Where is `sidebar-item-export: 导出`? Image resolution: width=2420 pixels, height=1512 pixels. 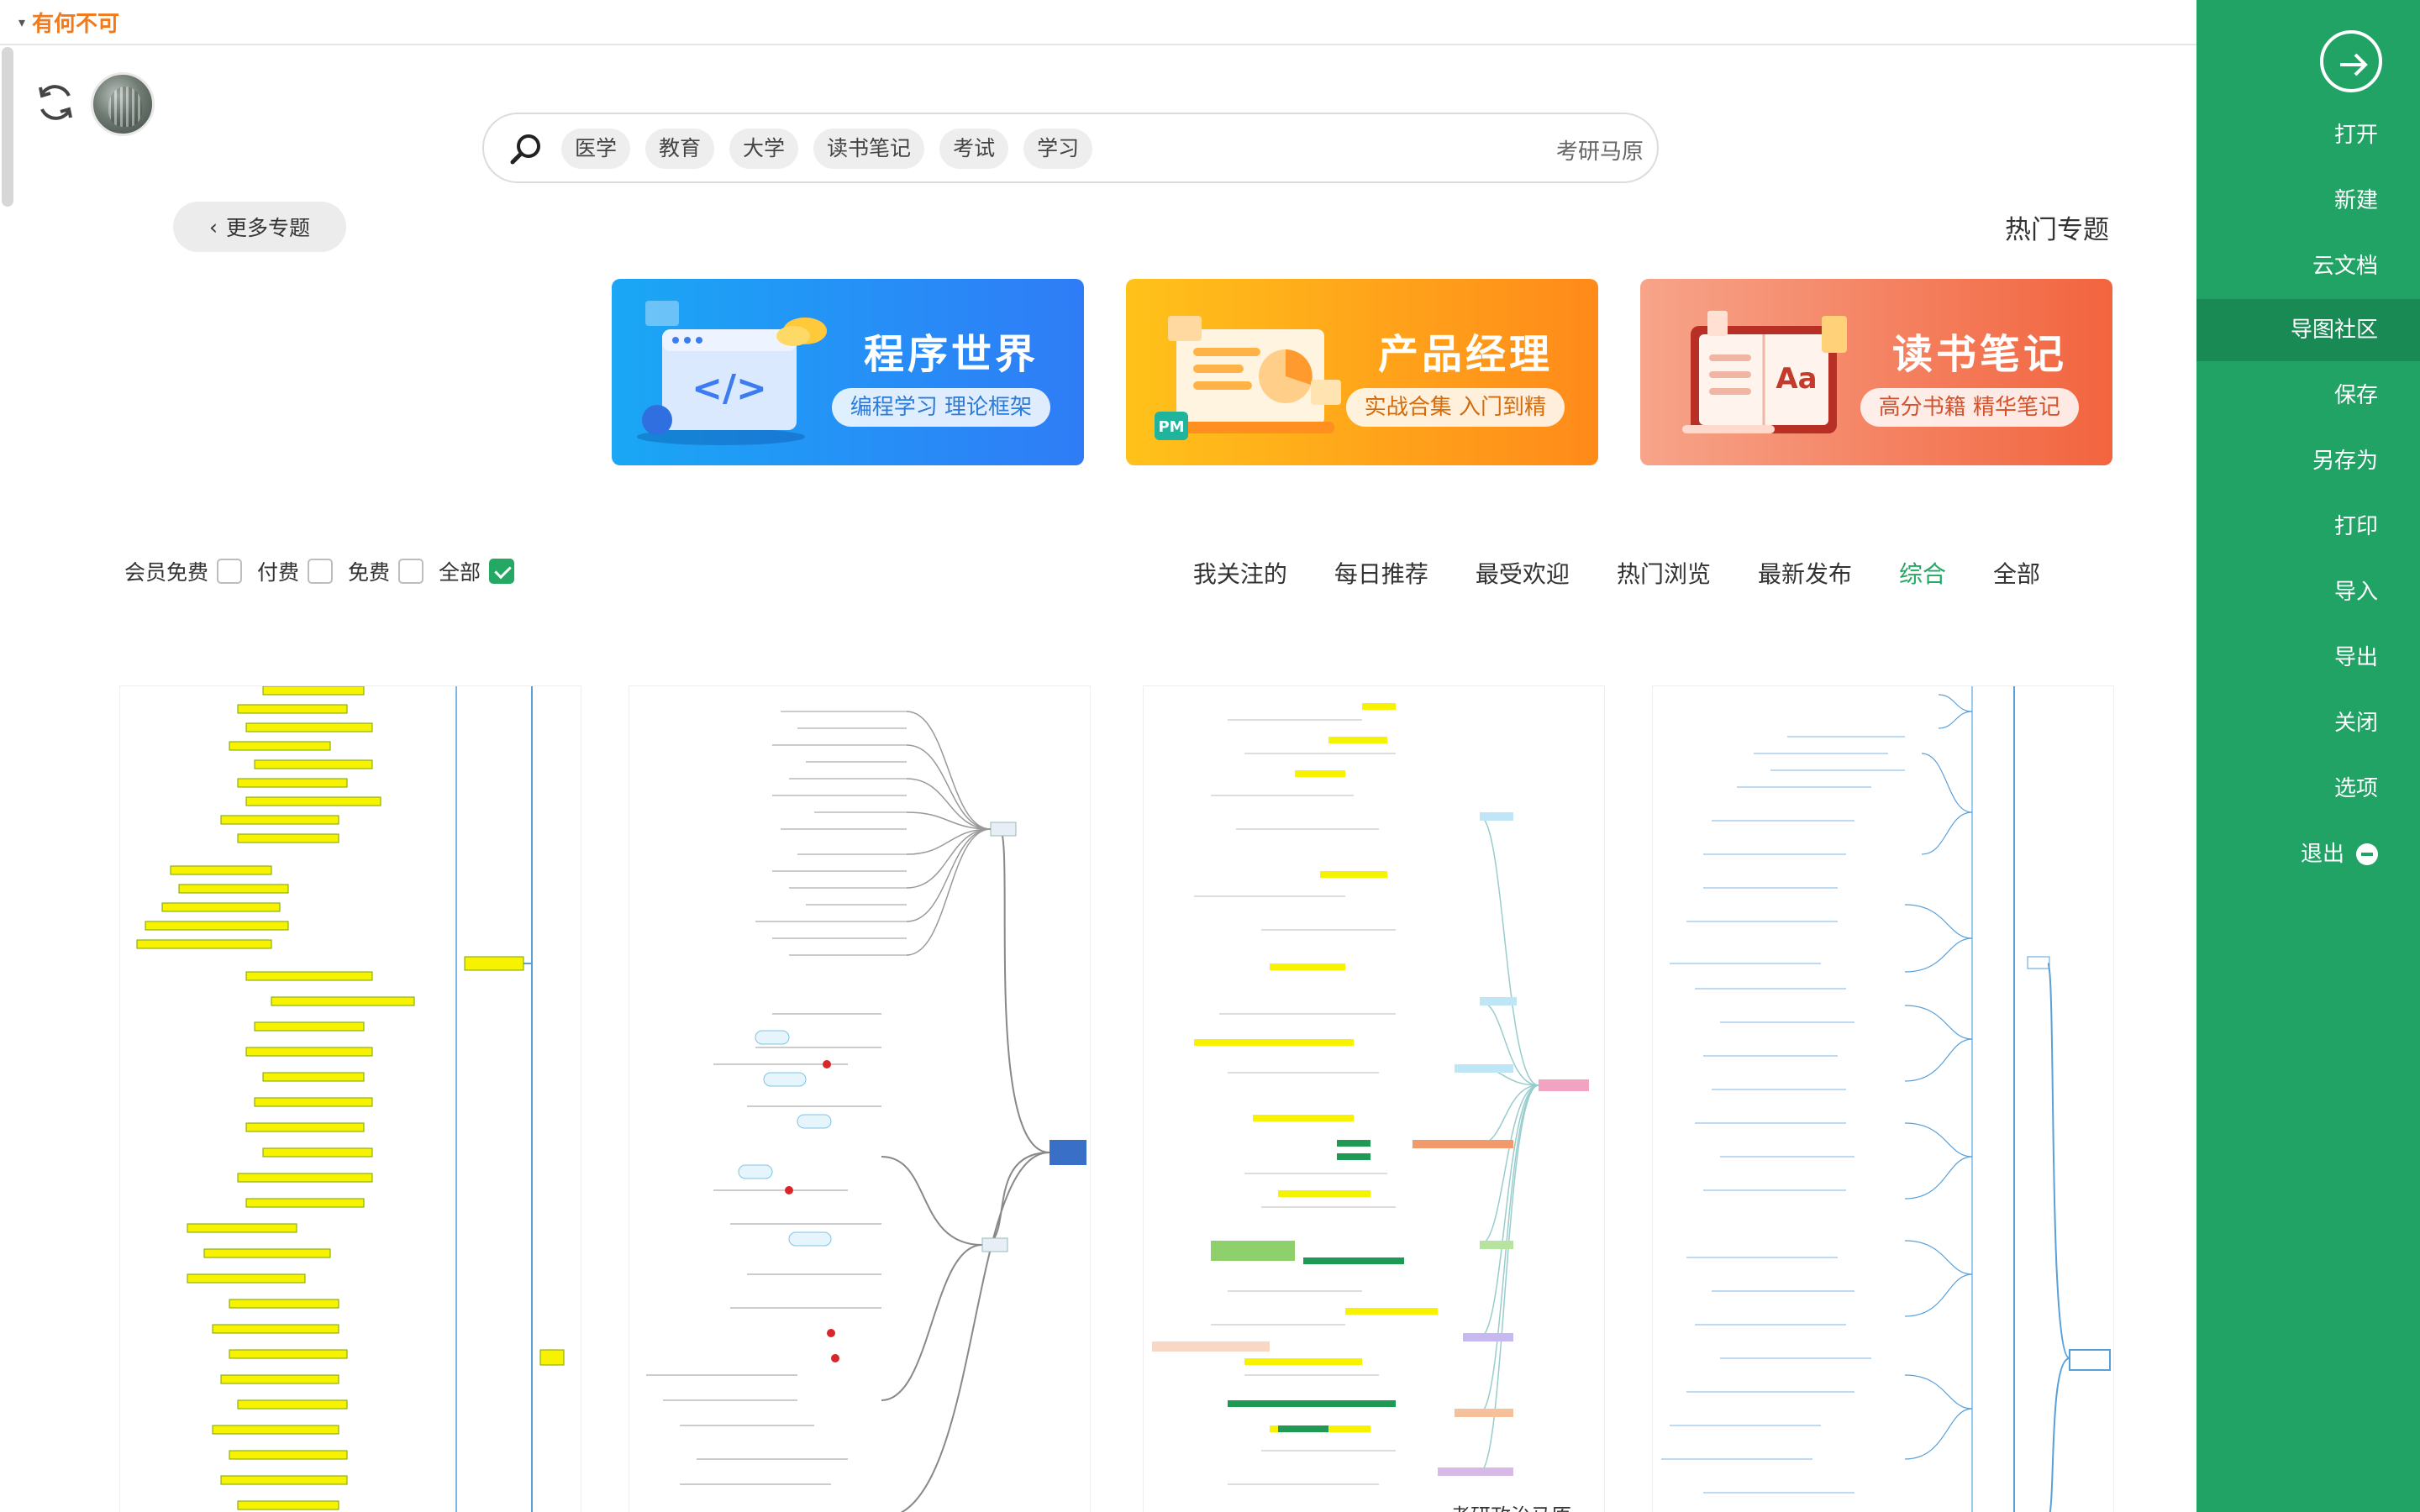
sidebar-item-export: 导出 is located at coordinates (2308, 658).